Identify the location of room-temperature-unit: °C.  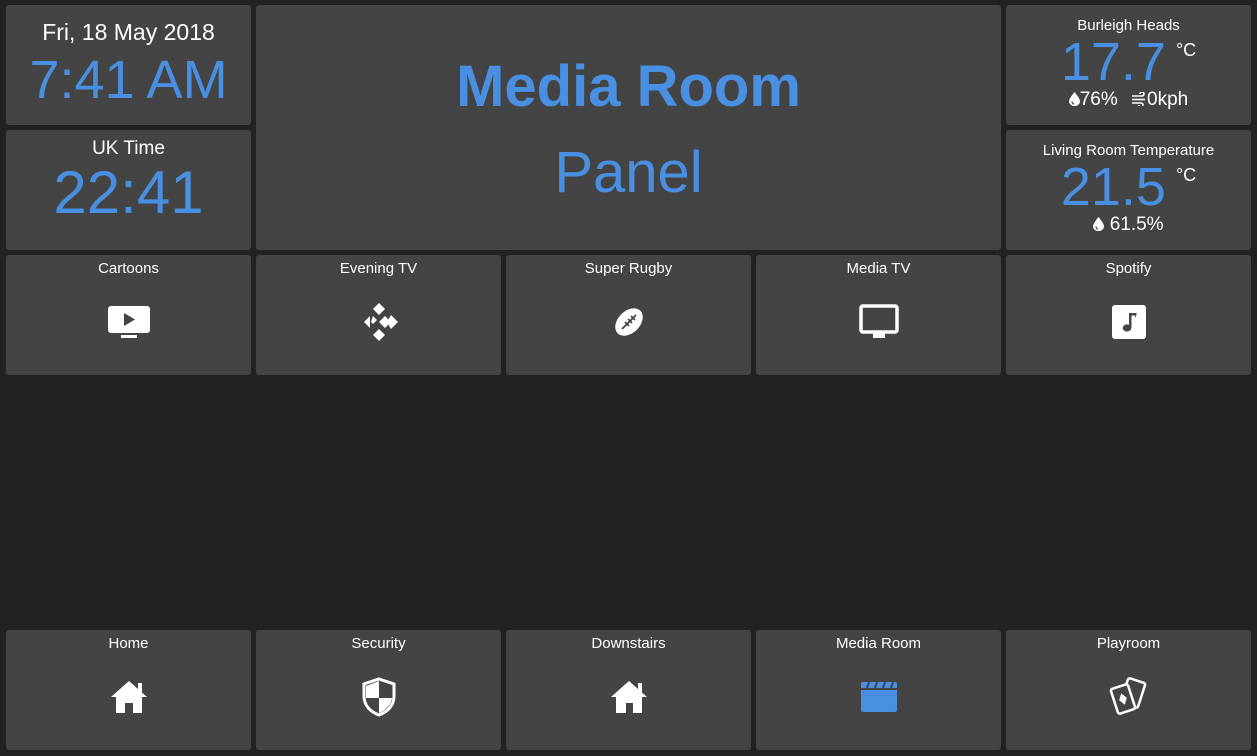
(1186, 175).